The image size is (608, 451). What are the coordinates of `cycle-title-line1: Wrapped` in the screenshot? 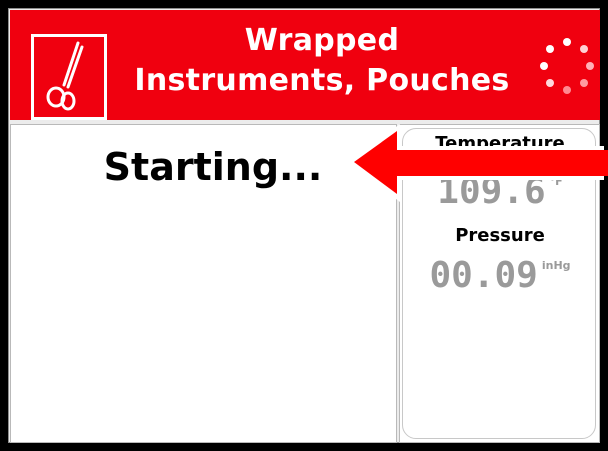 It's located at (322, 40).